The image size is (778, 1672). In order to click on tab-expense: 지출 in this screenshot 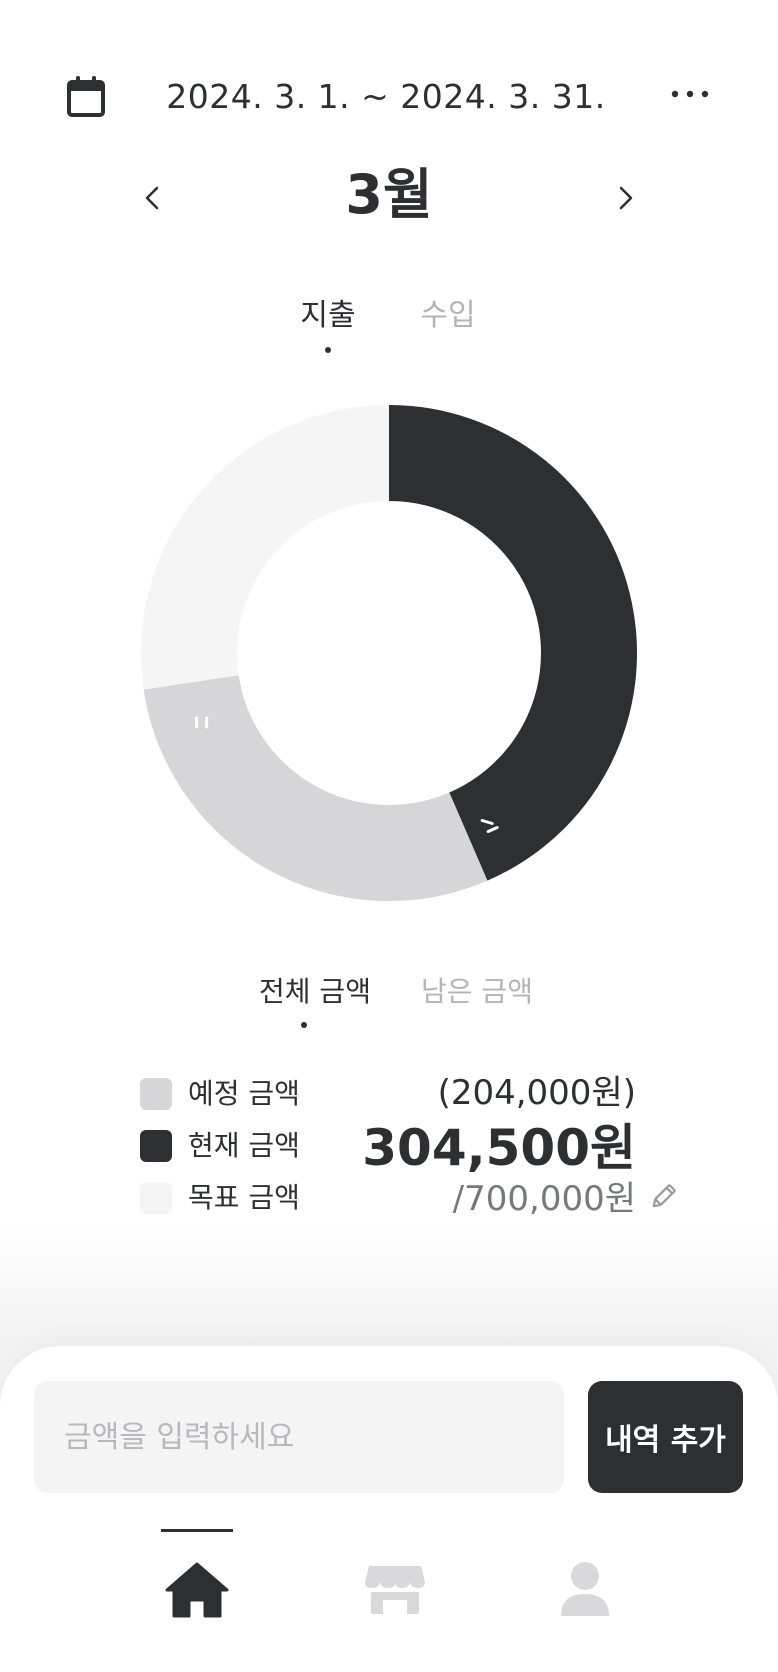, I will do `click(328, 316)`.